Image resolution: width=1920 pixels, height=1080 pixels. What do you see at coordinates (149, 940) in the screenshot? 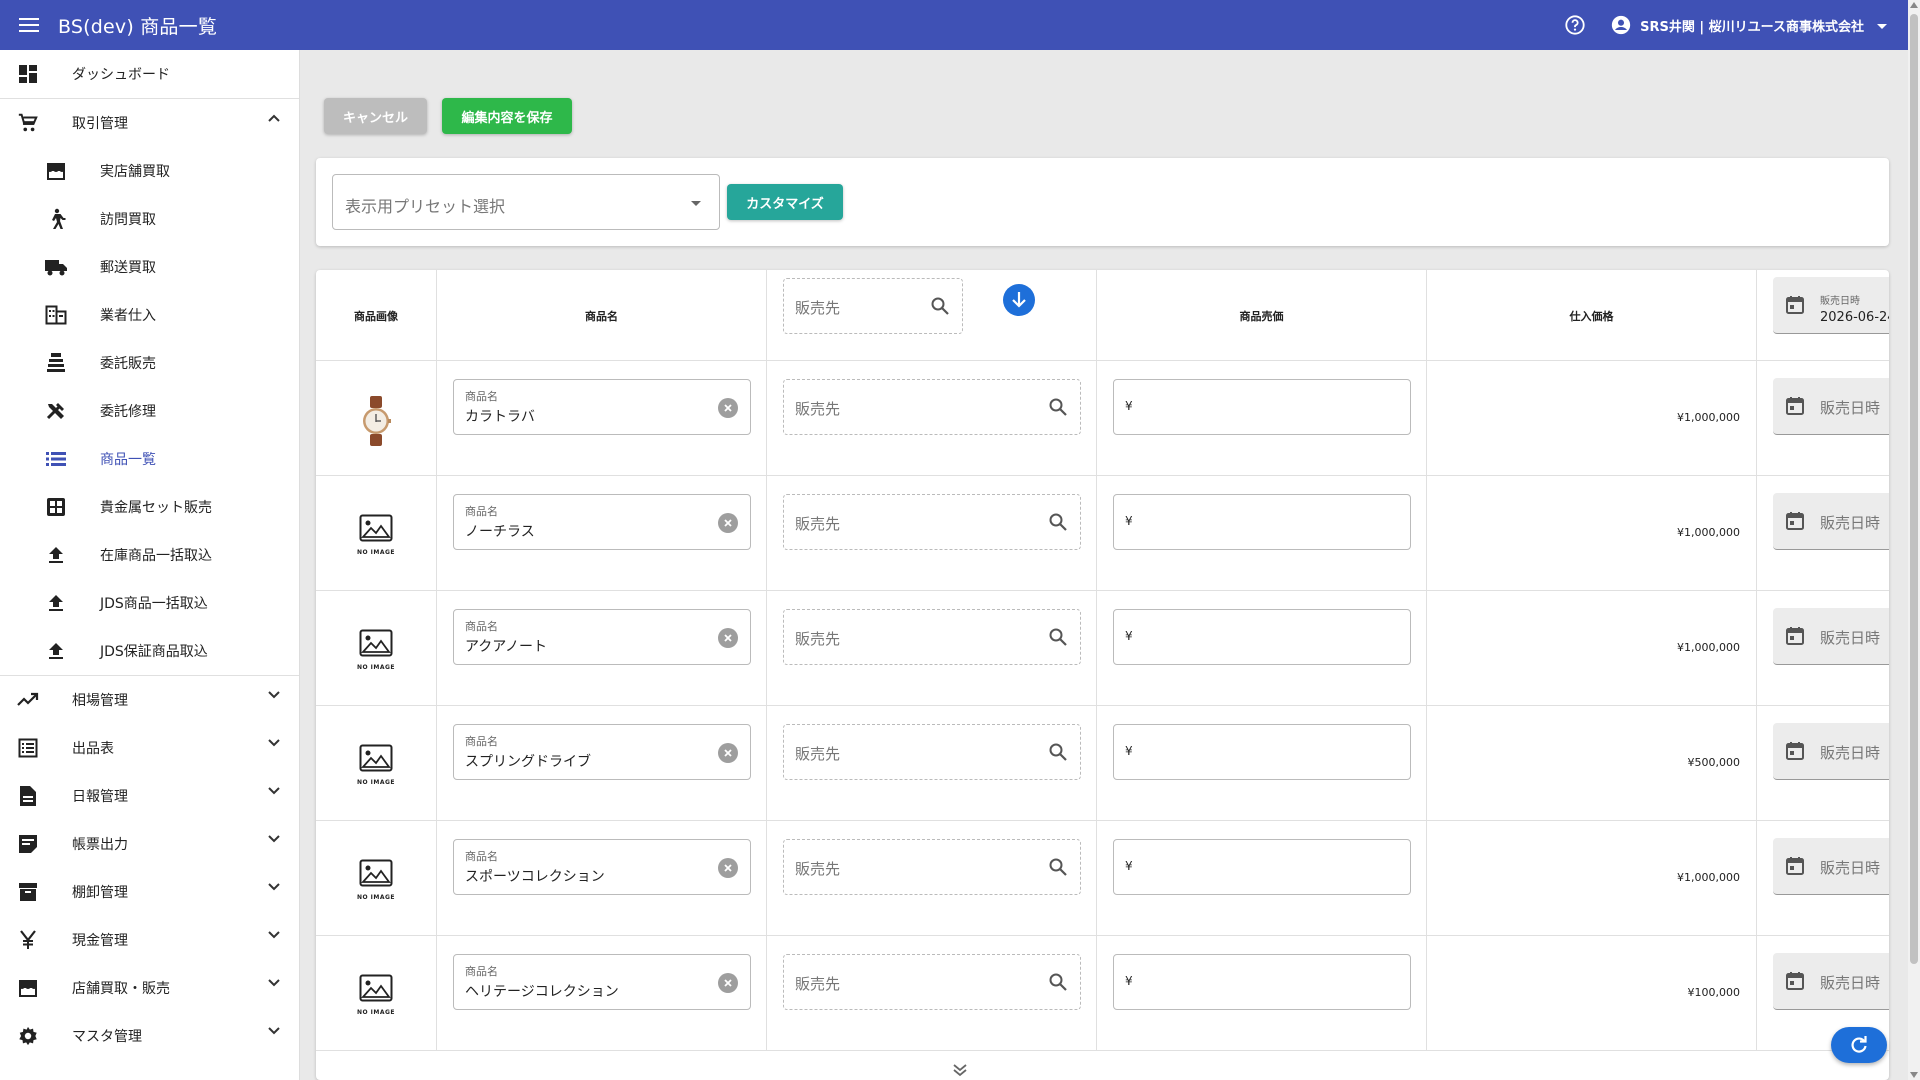
I see `sidebar-item-cash: 現金管理` at bounding box center [149, 940].